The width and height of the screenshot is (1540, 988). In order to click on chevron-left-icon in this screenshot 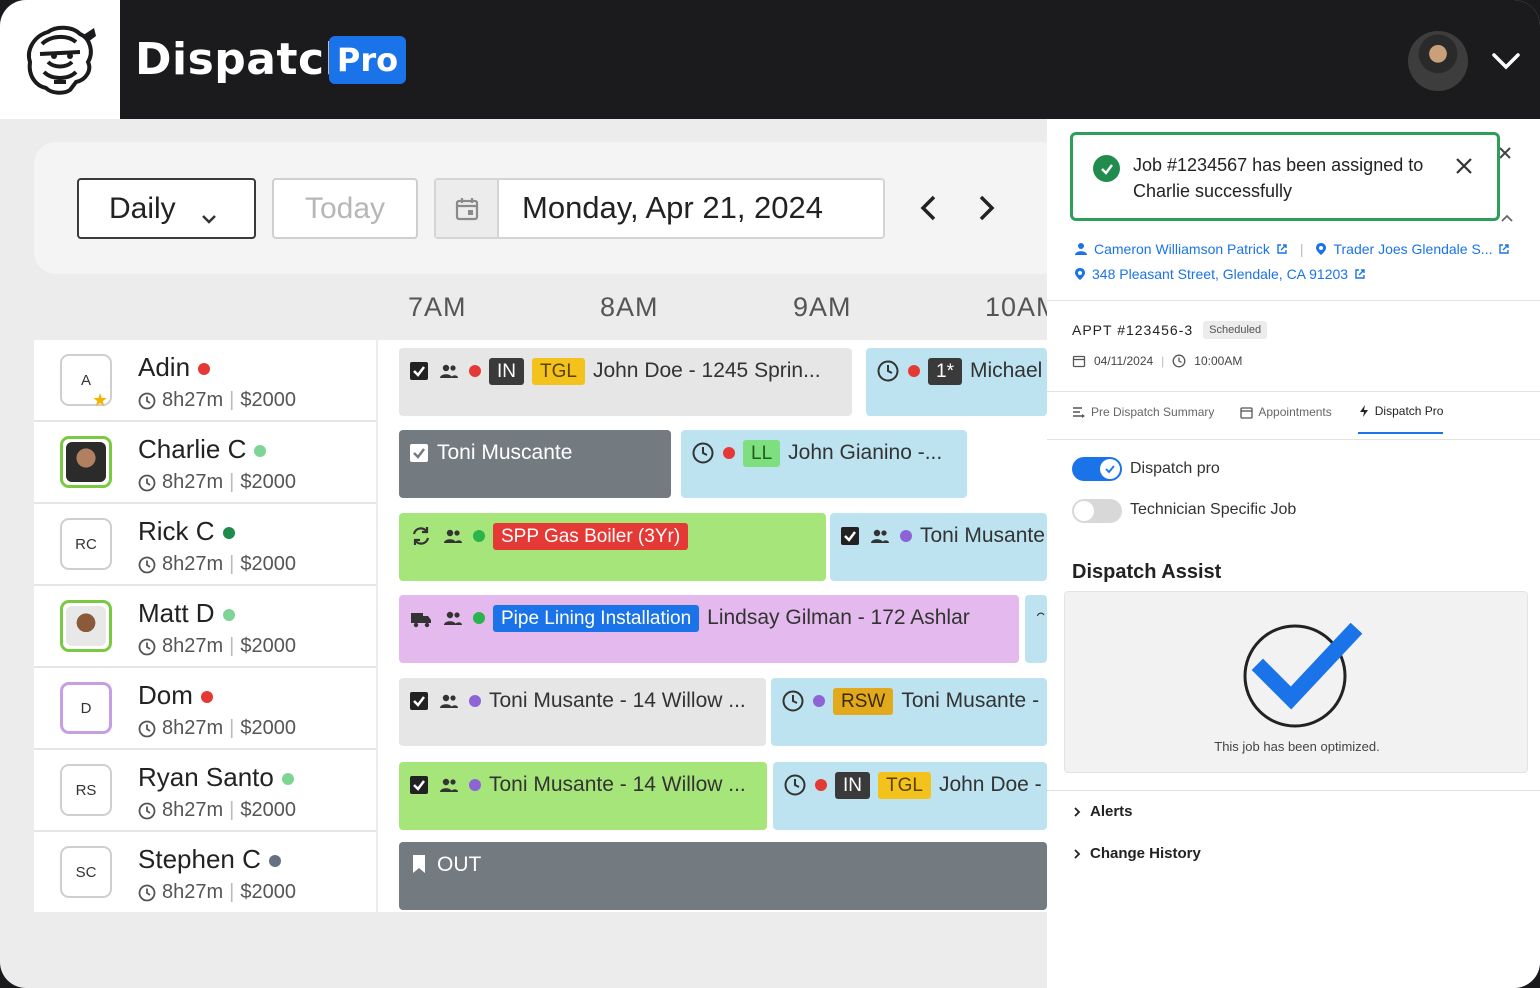, I will do `click(929, 210)`.